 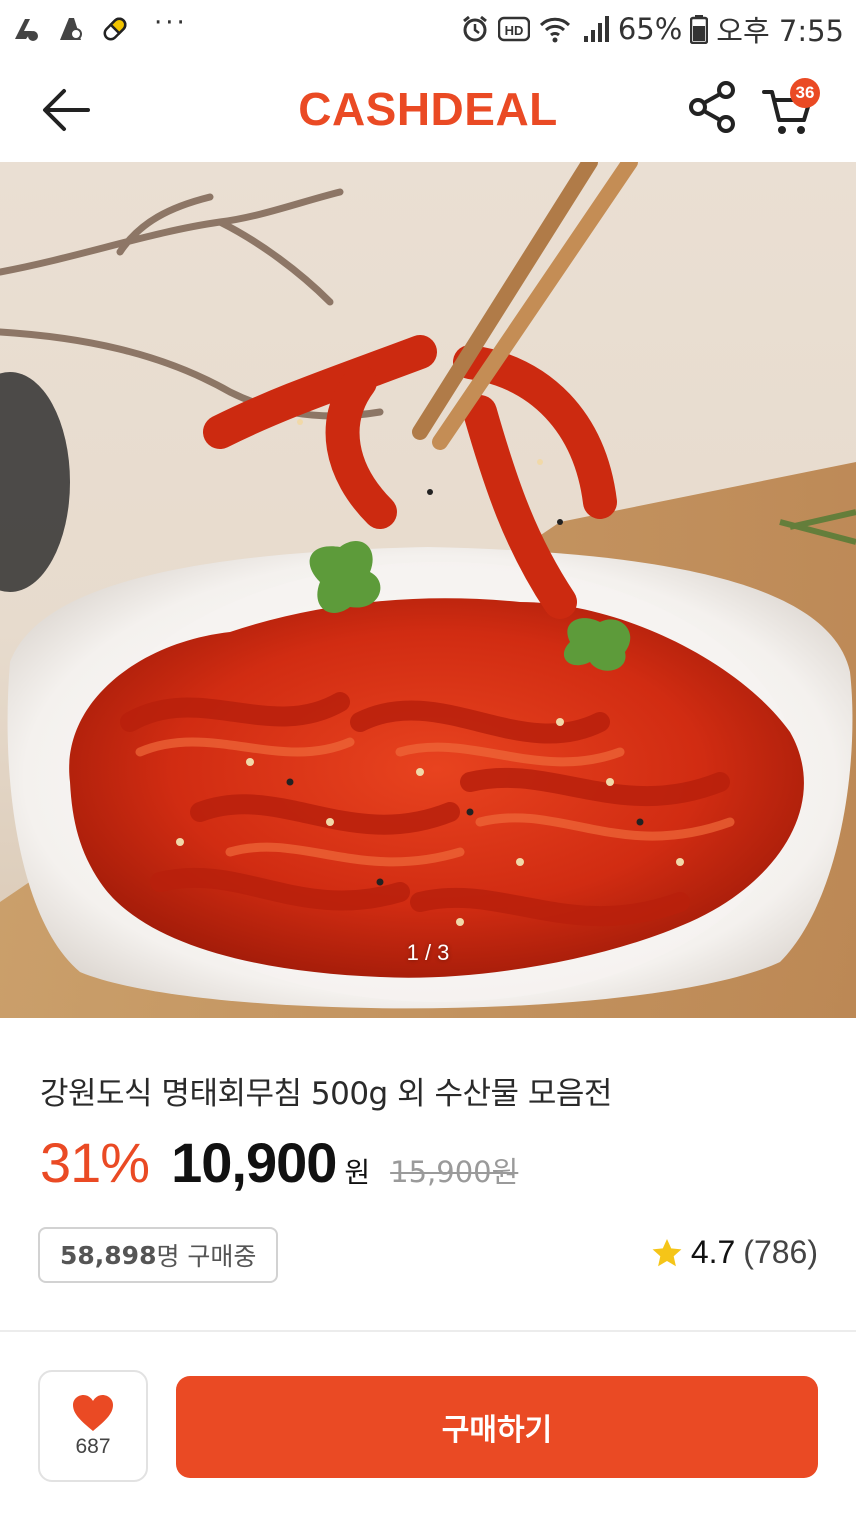 I want to click on product-title: 강원도식 명태회무침 500g 외 수산물 모음전, so click(x=326, y=1094).